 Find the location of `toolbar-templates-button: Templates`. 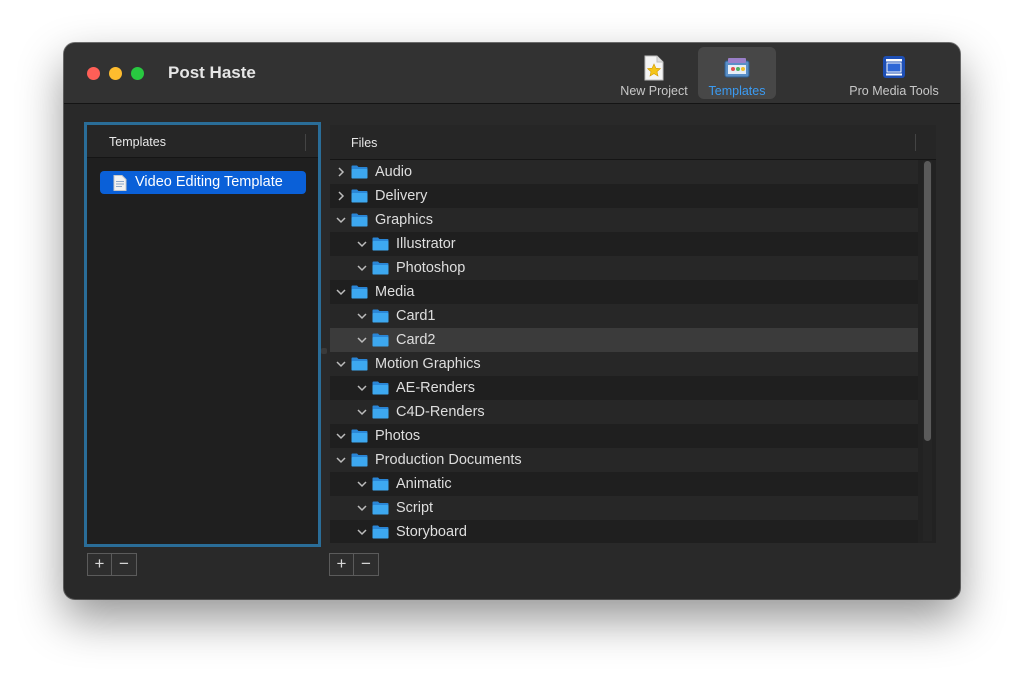

toolbar-templates-button: Templates is located at coordinates (737, 73).